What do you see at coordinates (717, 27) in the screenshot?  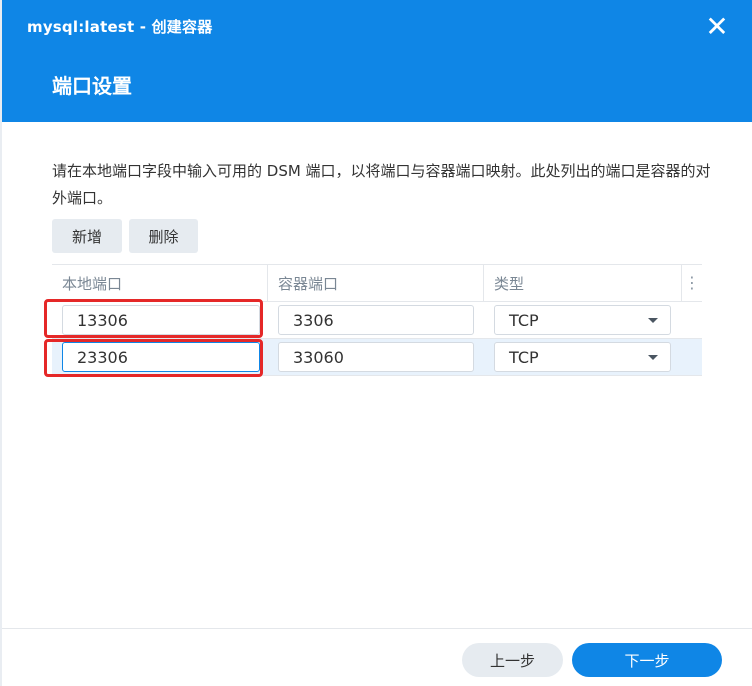 I see `close-icon: ✕` at bounding box center [717, 27].